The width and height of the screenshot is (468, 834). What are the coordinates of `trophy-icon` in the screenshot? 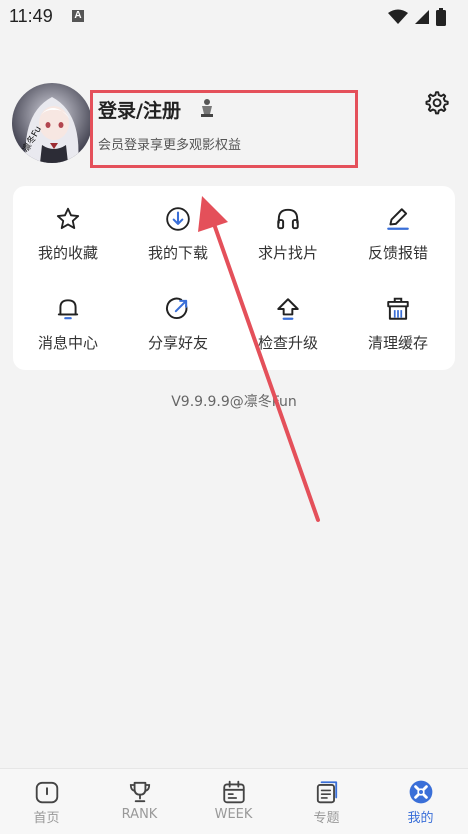 It's located at (140, 792).